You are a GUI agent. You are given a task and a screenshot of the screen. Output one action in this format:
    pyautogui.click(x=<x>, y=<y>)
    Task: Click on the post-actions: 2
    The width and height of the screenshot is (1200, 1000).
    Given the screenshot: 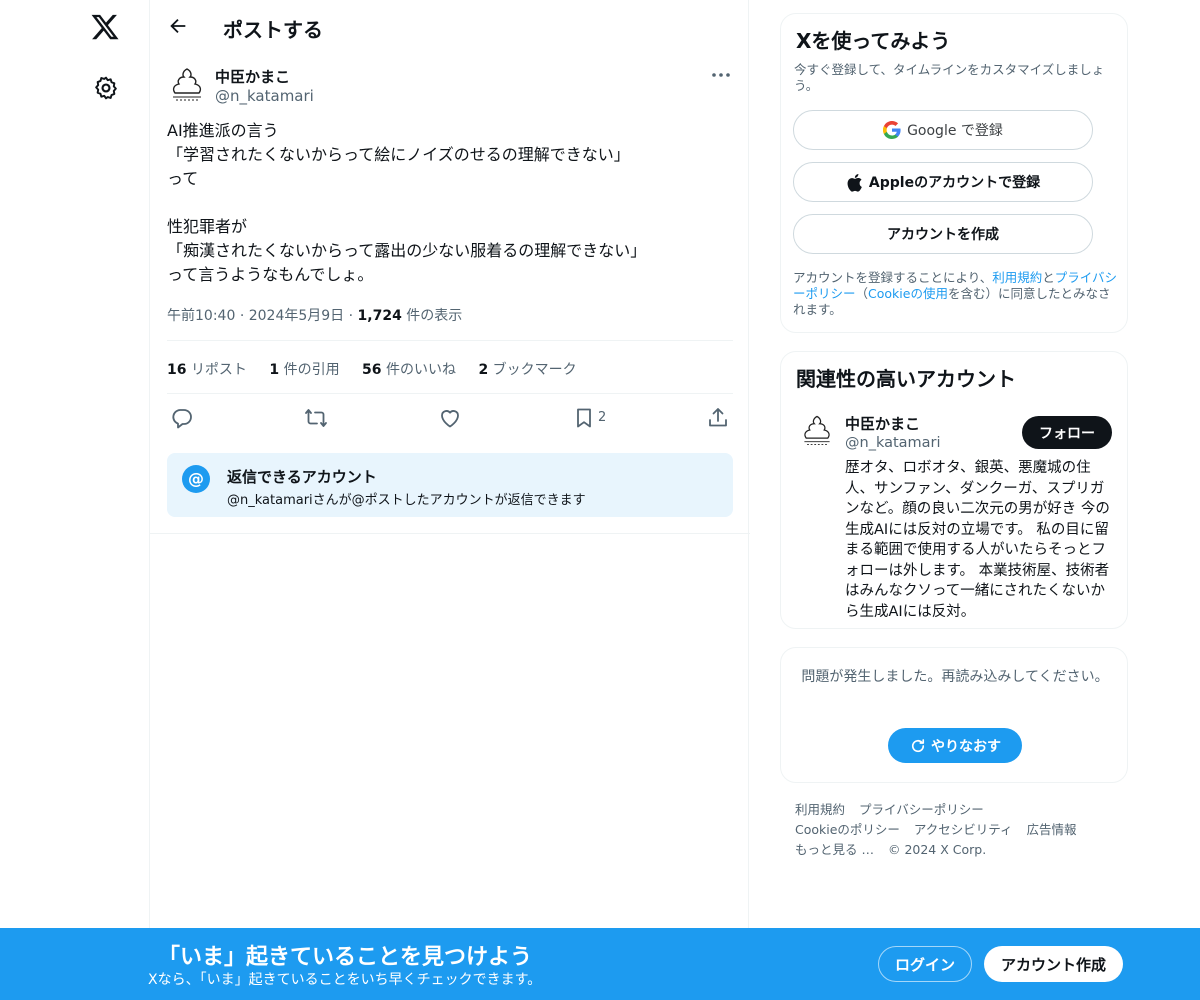 What is the action you would take?
    pyautogui.click(x=450, y=418)
    